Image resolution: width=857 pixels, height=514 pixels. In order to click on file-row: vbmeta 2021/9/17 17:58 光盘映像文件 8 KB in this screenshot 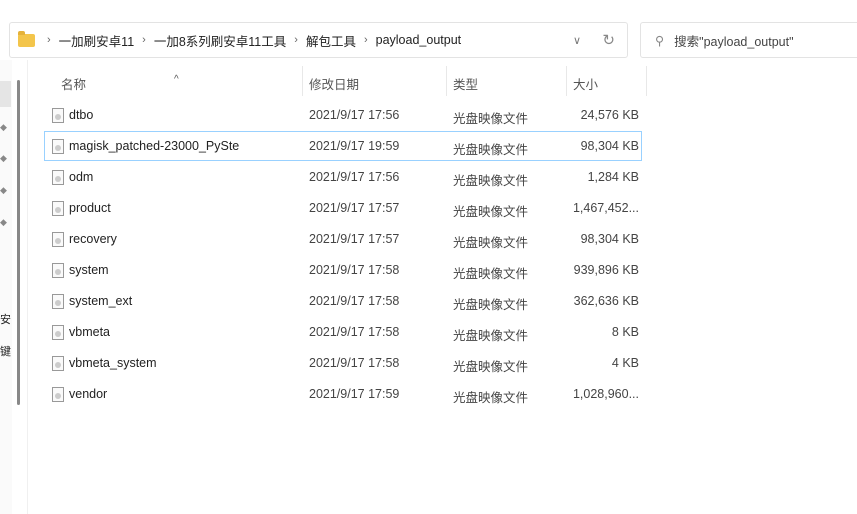, I will do `click(343, 332)`.